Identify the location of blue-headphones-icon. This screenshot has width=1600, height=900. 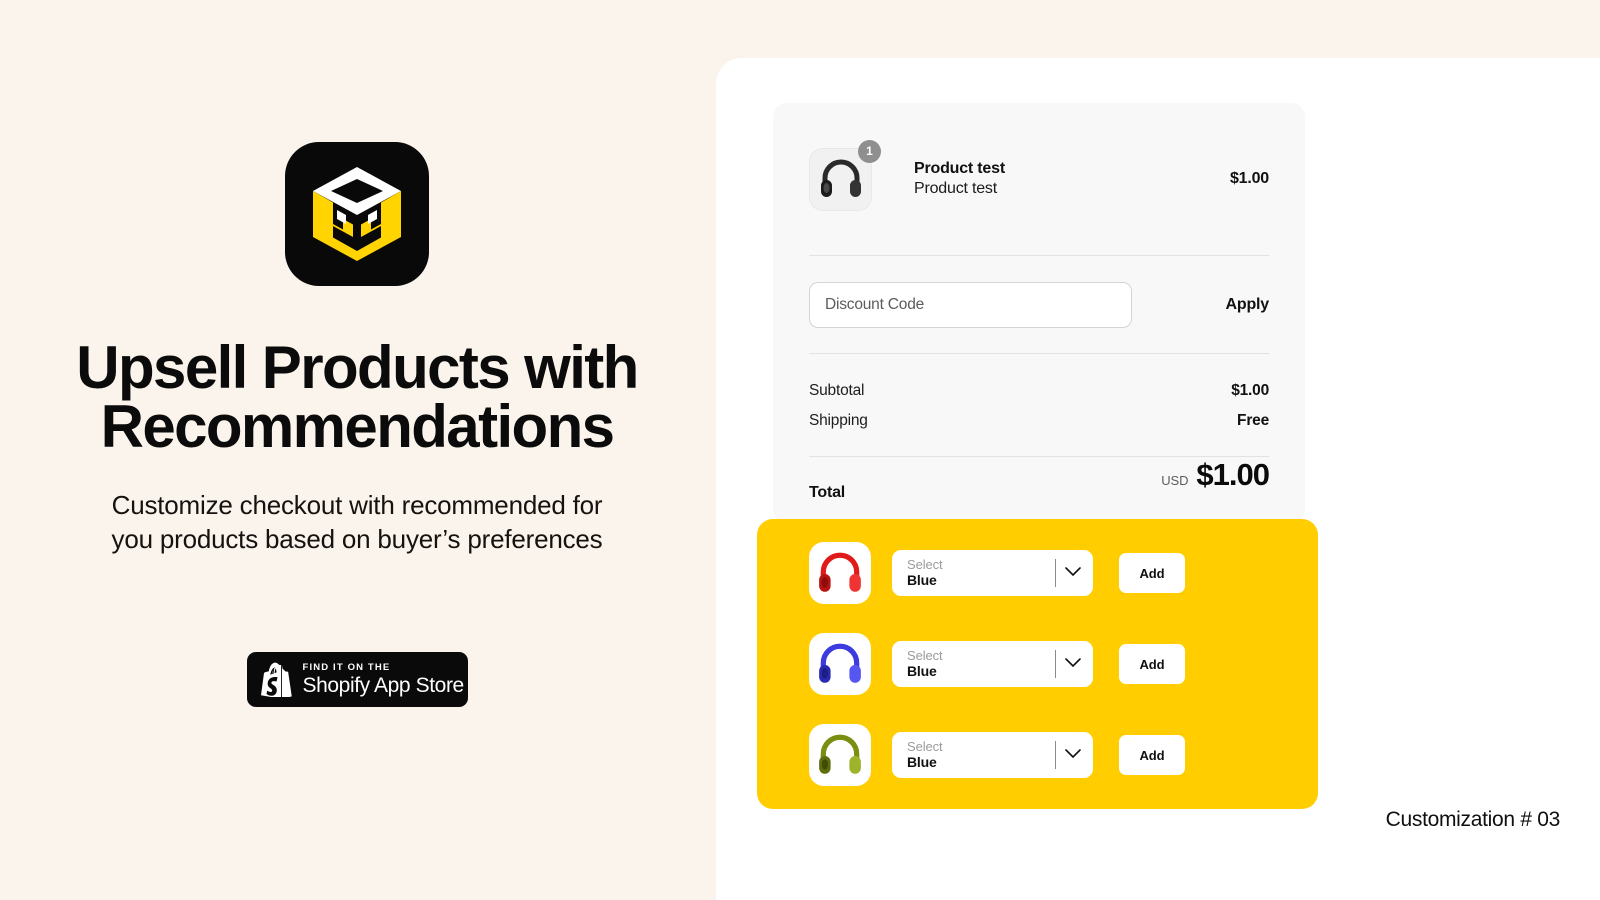
(840, 663).